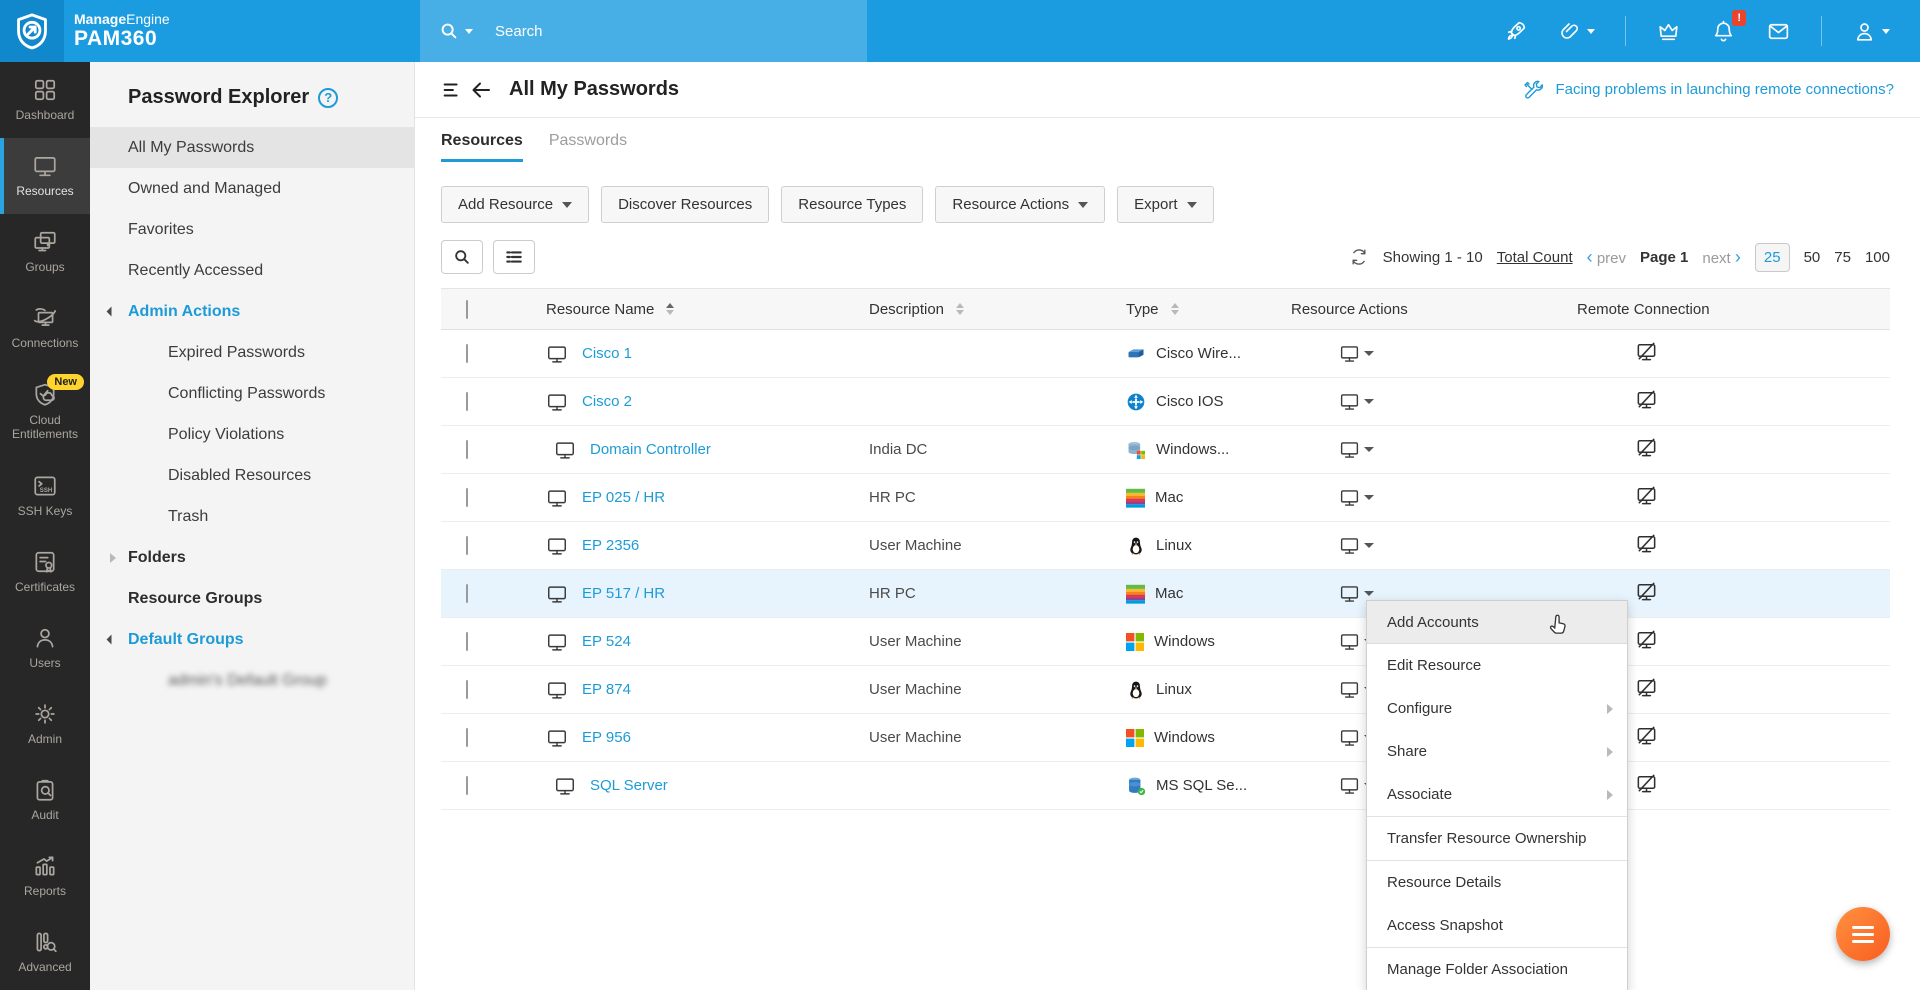 The image size is (1920, 990). Describe the element at coordinates (252, 598) in the screenshot. I see `explorer-item-resource-groups: Resource Groups` at that location.